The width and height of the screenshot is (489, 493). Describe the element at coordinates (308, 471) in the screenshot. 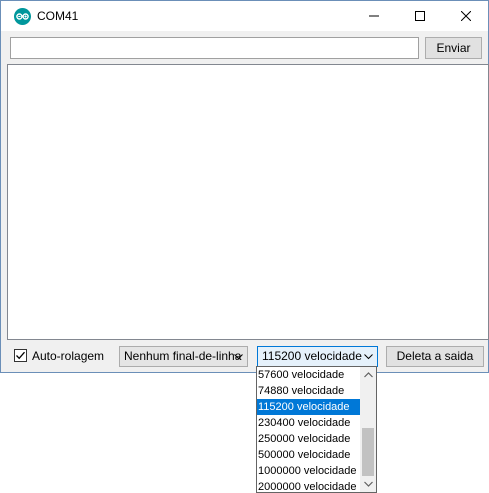

I see `baud-option: 1000000 velocidade` at that location.